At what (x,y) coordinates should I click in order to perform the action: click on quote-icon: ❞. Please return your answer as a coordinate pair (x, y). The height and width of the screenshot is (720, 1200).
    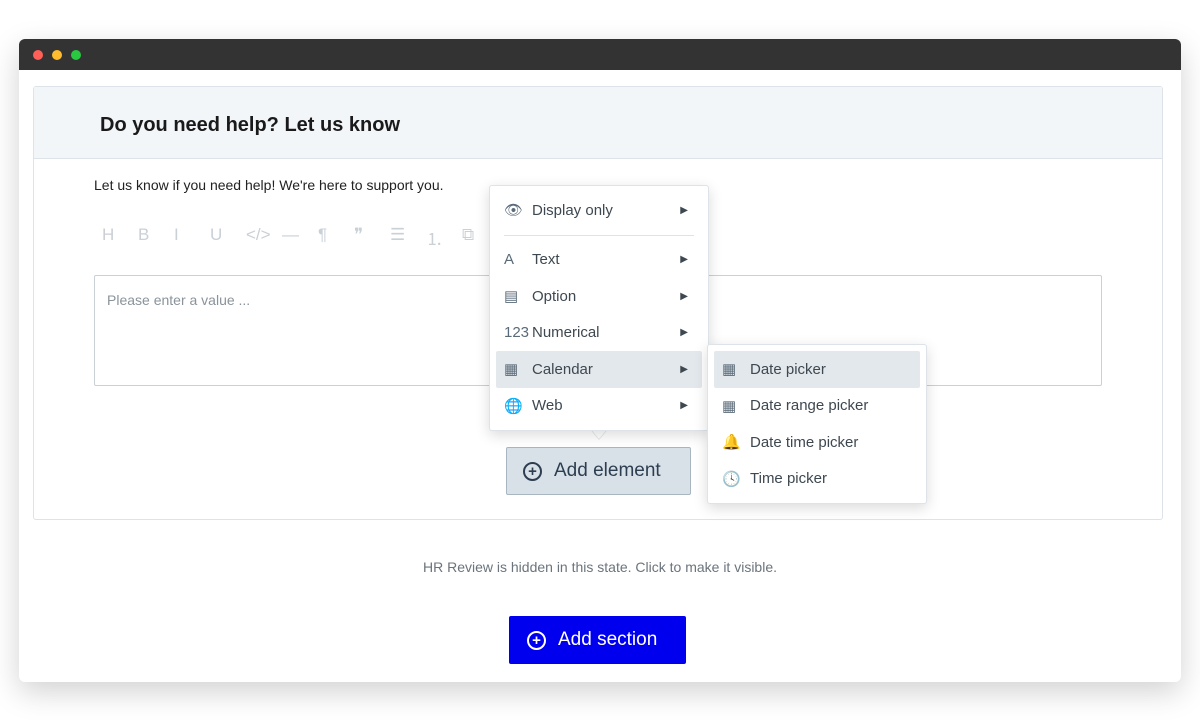
    Looking at the image, I should click on (372, 237).